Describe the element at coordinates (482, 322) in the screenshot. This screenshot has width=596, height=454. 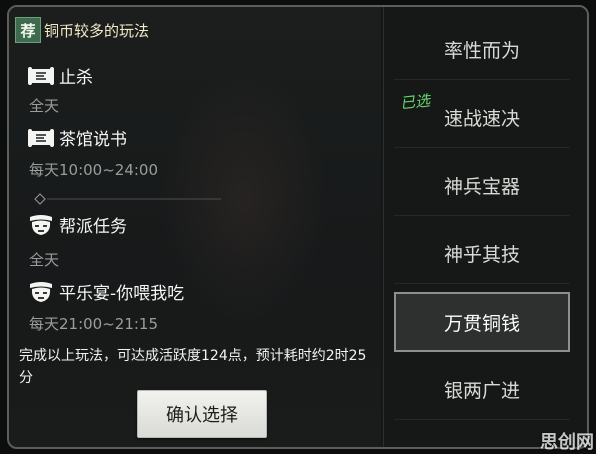
I see `option-item-selected: 万贯铜钱` at that location.